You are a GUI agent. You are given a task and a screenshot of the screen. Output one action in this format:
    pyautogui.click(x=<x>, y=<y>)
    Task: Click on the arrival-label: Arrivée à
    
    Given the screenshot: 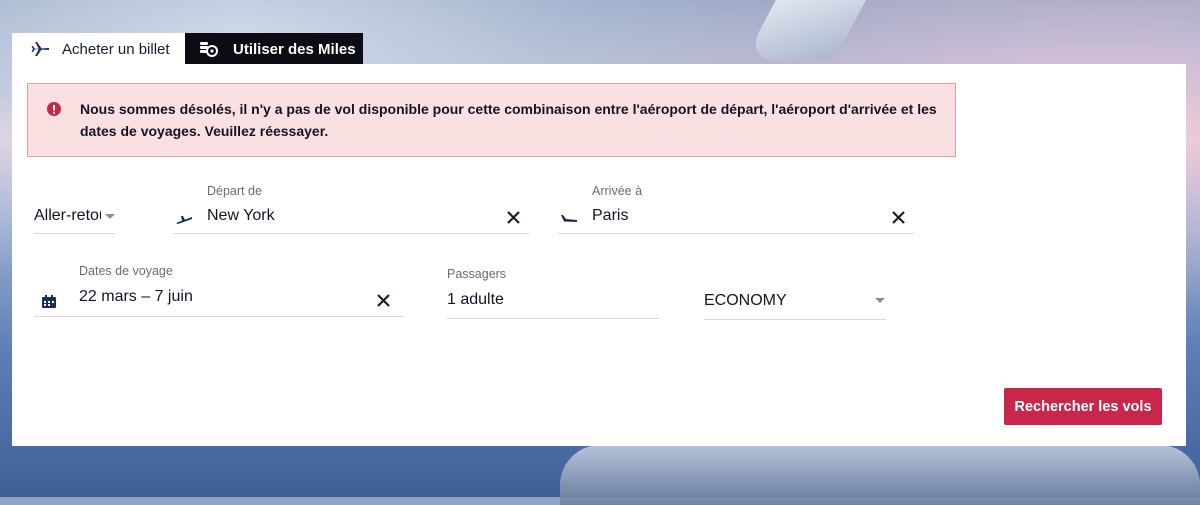 What is the action you would take?
    pyautogui.click(x=617, y=191)
    